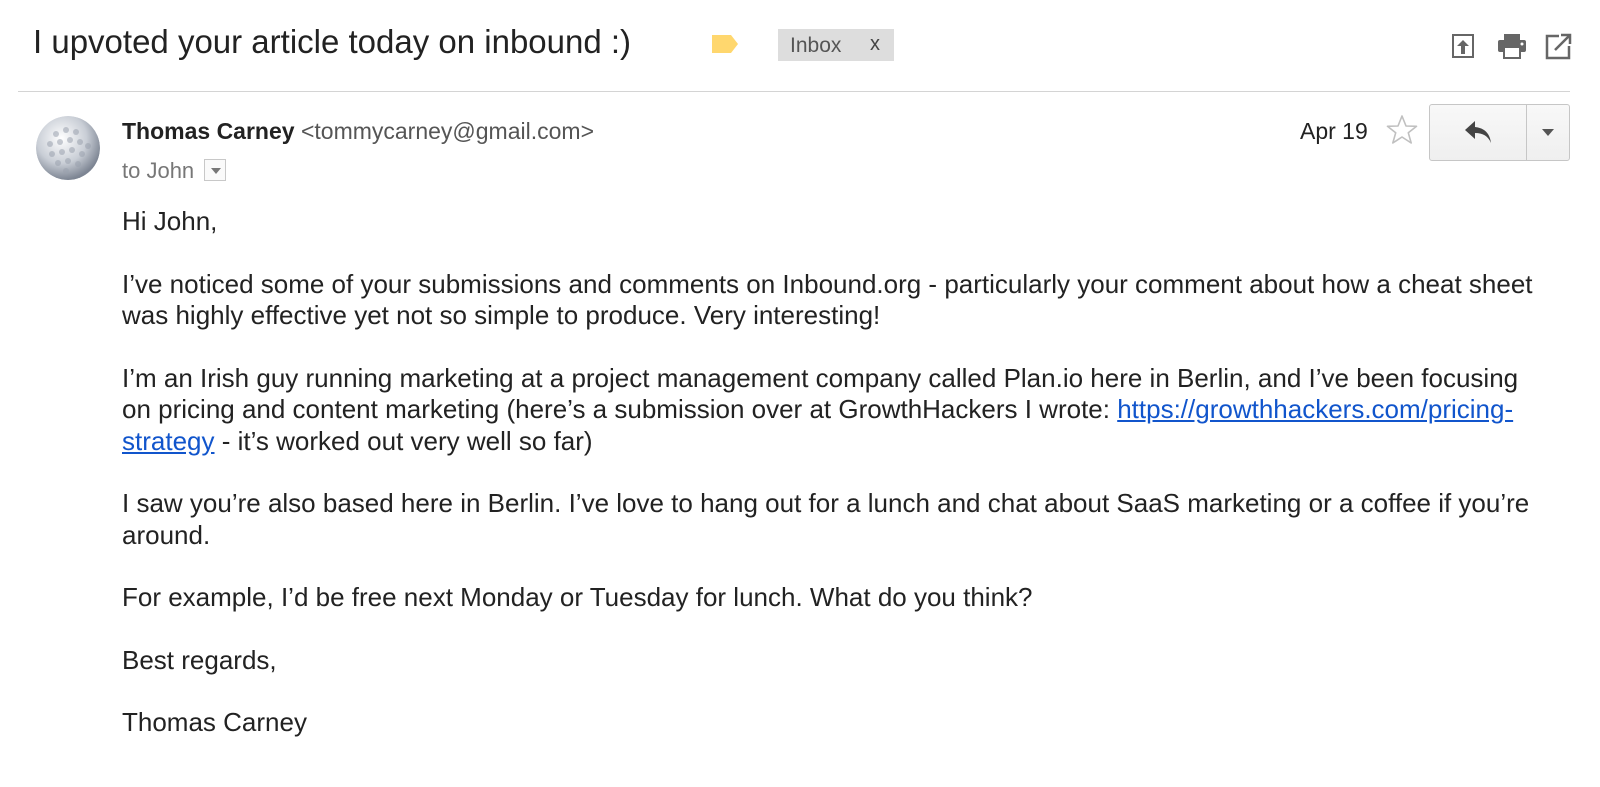  Describe the element at coordinates (1559, 46) in the screenshot. I see `open-new-window-icon` at that location.